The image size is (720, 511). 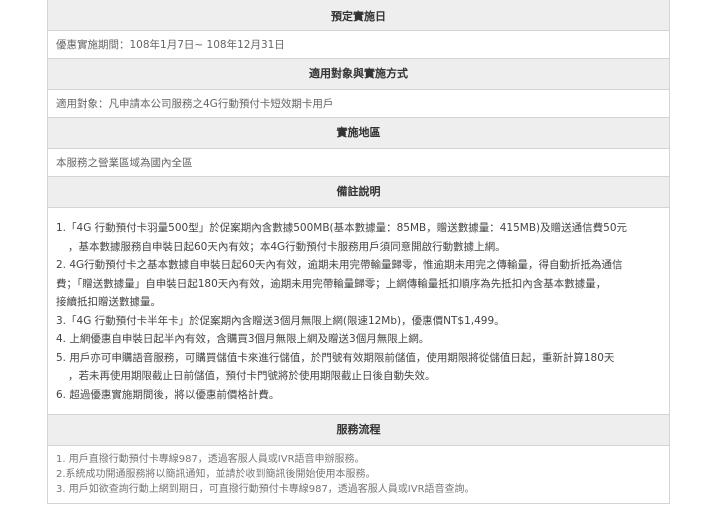 What do you see at coordinates (358, 430) in the screenshot?
I see `section-header-flow: 服務流程` at bounding box center [358, 430].